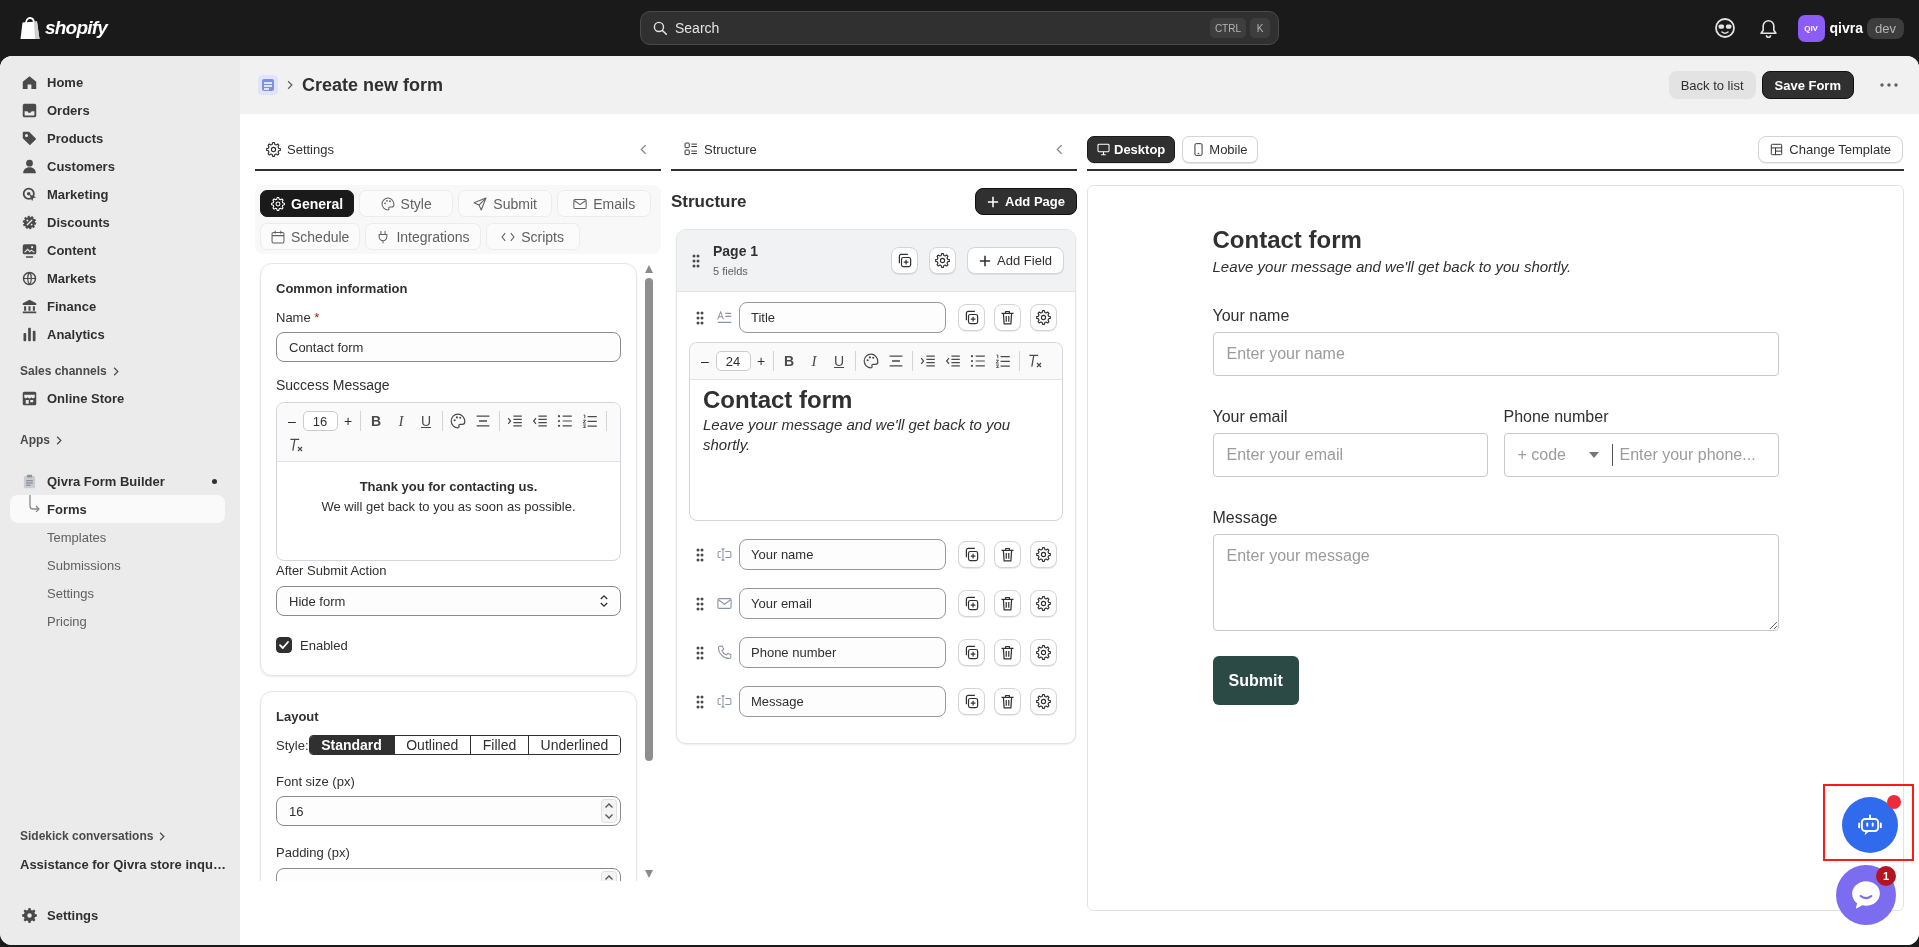 Image resolution: width=1919 pixels, height=947 pixels. I want to click on search-field: Search CTRL K, so click(959, 28).